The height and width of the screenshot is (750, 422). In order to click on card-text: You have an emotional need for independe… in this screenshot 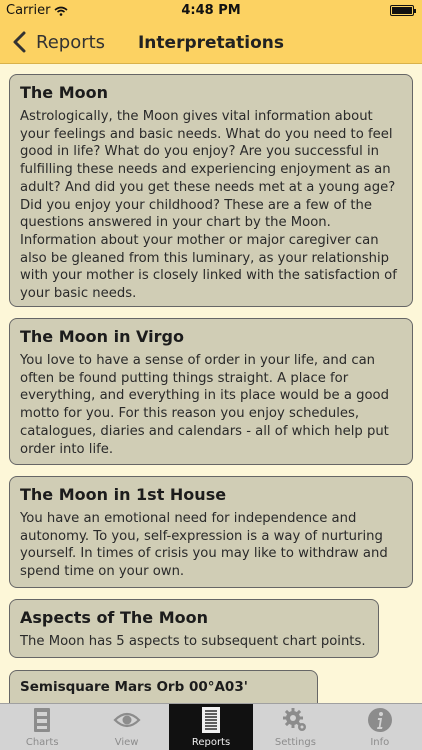, I will do `click(204, 545)`.